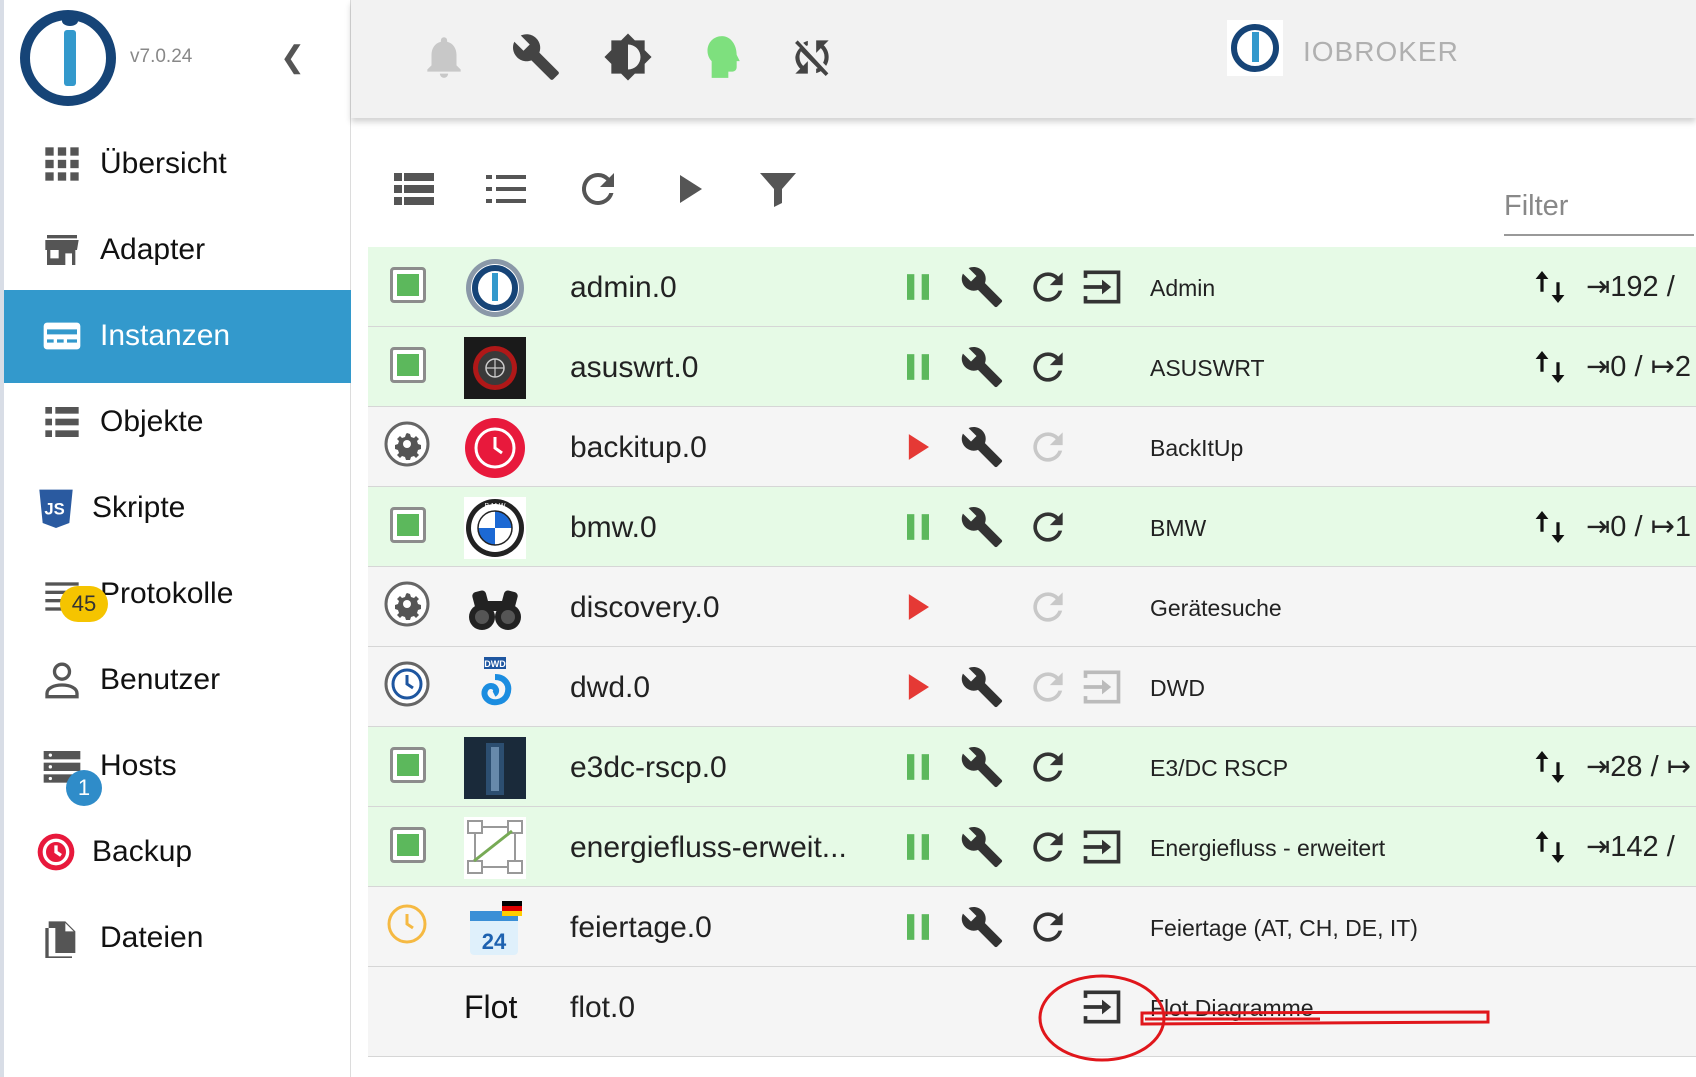  I want to click on bell-icon, so click(444, 57).